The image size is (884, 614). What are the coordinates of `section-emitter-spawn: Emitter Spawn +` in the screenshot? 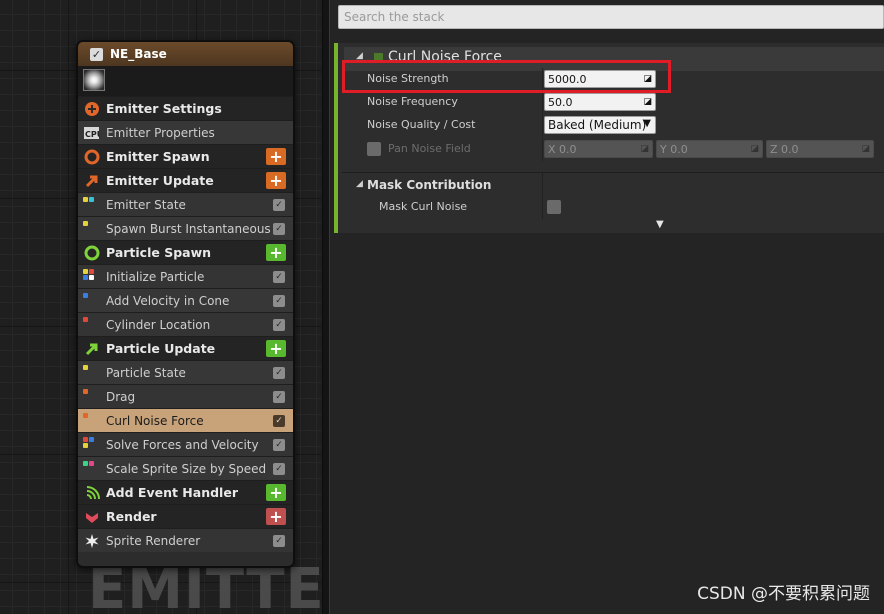 It's located at (185, 156).